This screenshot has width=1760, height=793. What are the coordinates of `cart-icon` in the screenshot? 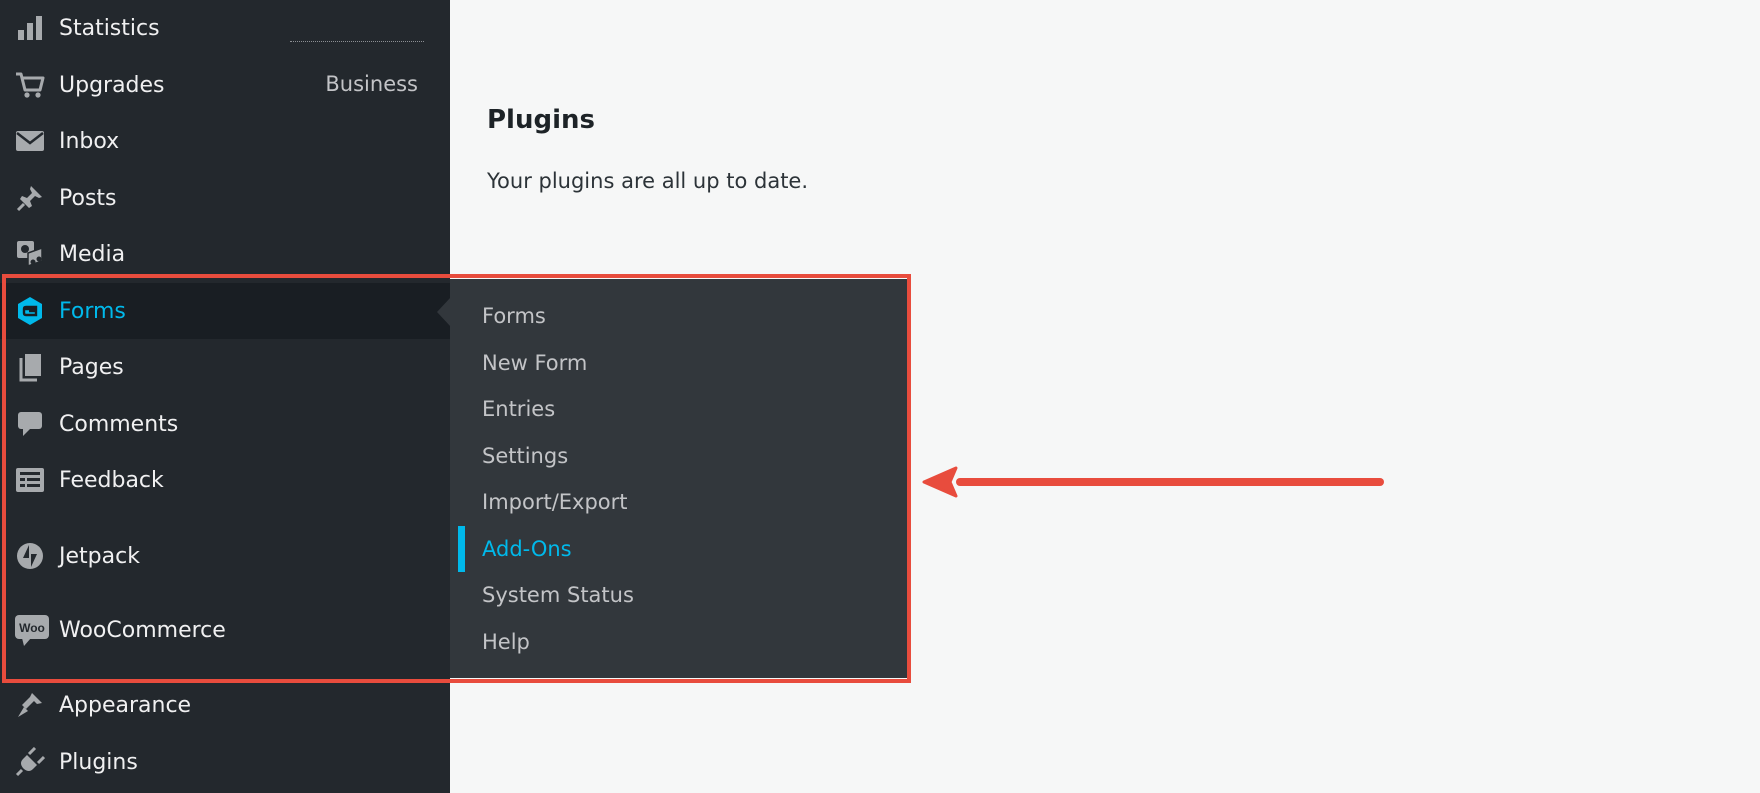 It's located at (30, 85).